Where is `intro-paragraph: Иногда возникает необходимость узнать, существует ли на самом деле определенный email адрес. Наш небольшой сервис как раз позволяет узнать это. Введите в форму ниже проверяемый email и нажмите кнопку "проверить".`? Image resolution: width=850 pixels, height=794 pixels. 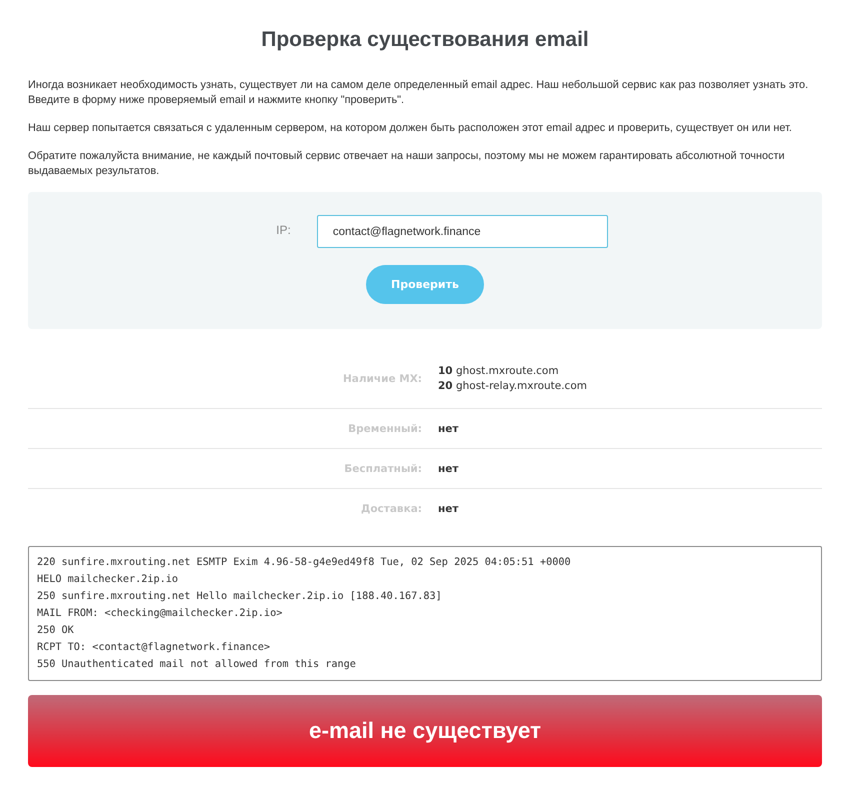
intro-paragraph: Иногда возникает необходимость узнать, существует ли на самом деле определенный email адрес. Наш небольшой сервис как раз позволяет узнать это. Введите в форму ниже проверяемый email и нажмите кнопку "проверить". is located at coordinates (419, 93).